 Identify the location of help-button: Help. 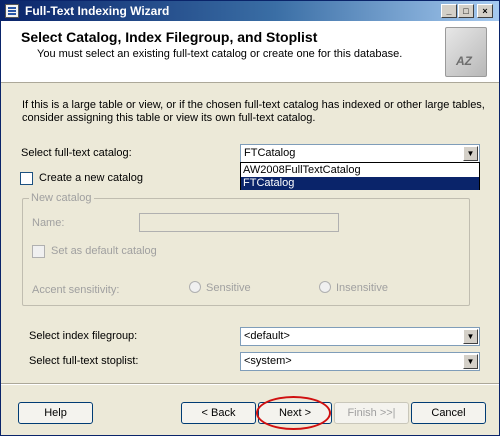
(55, 413).